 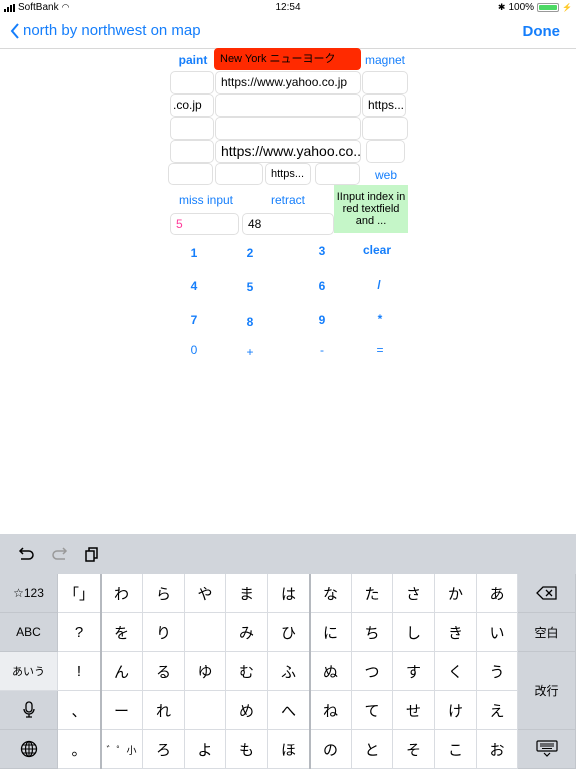 What do you see at coordinates (164, 632) in the screenshot?
I see `kana-key: り` at bounding box center [164, 632].